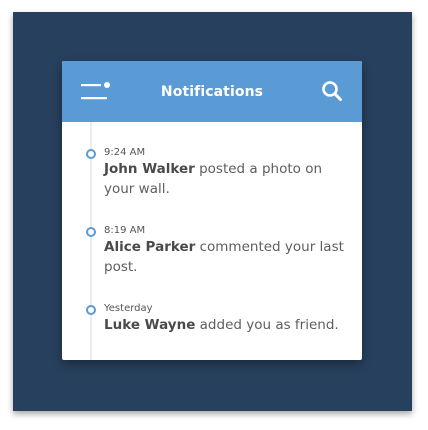 The height and width of the screenshot is (430, 428). I want to click on search-button, so click(332, 91).